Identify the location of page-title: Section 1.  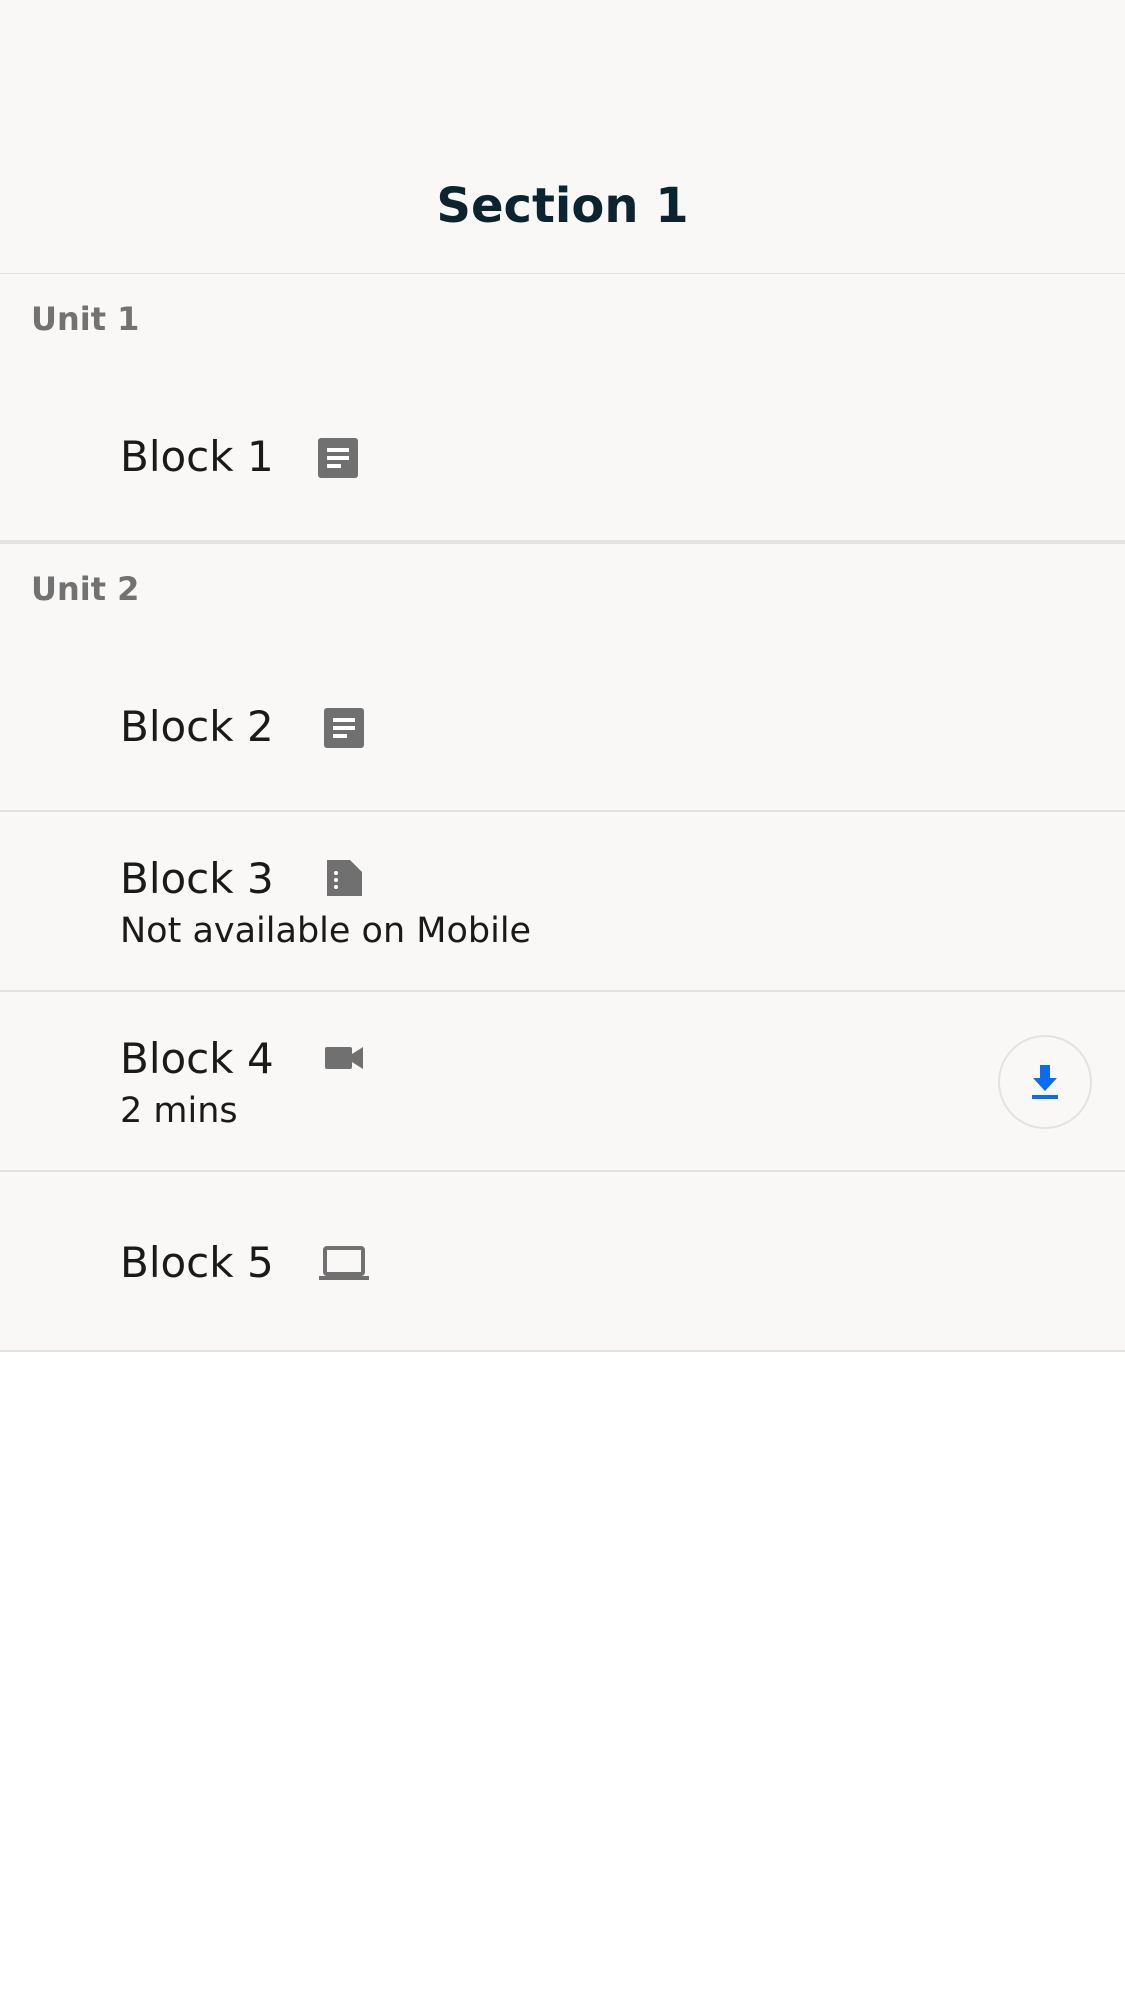
(562, 206).